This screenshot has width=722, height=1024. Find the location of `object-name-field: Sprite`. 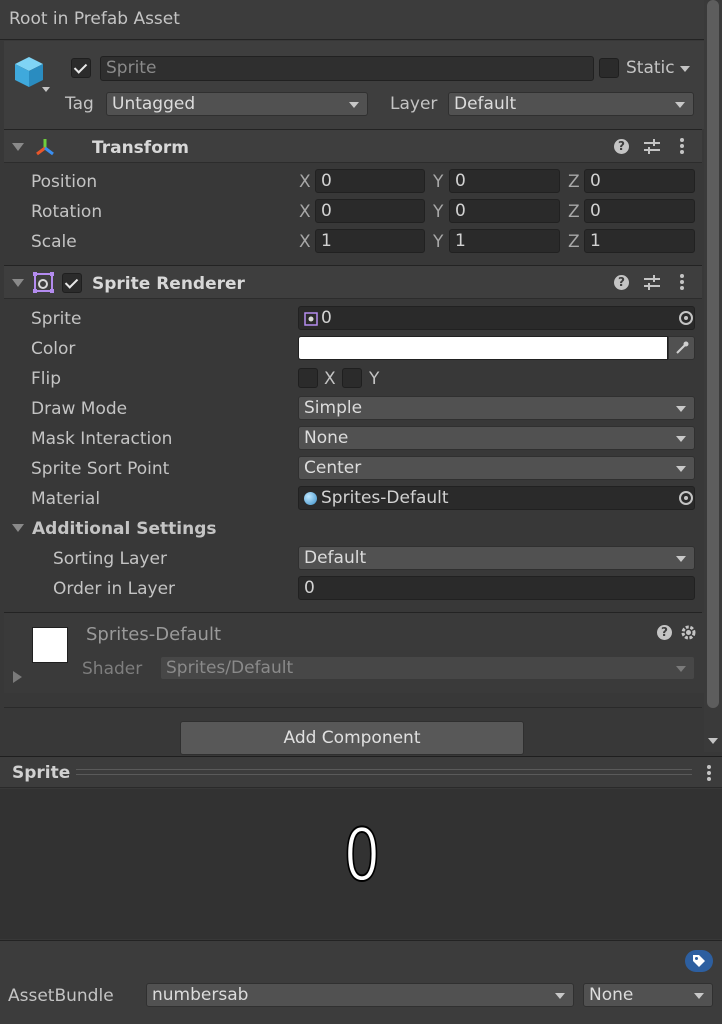

object-name-field: Sprite is located at coordinates (347, 68).